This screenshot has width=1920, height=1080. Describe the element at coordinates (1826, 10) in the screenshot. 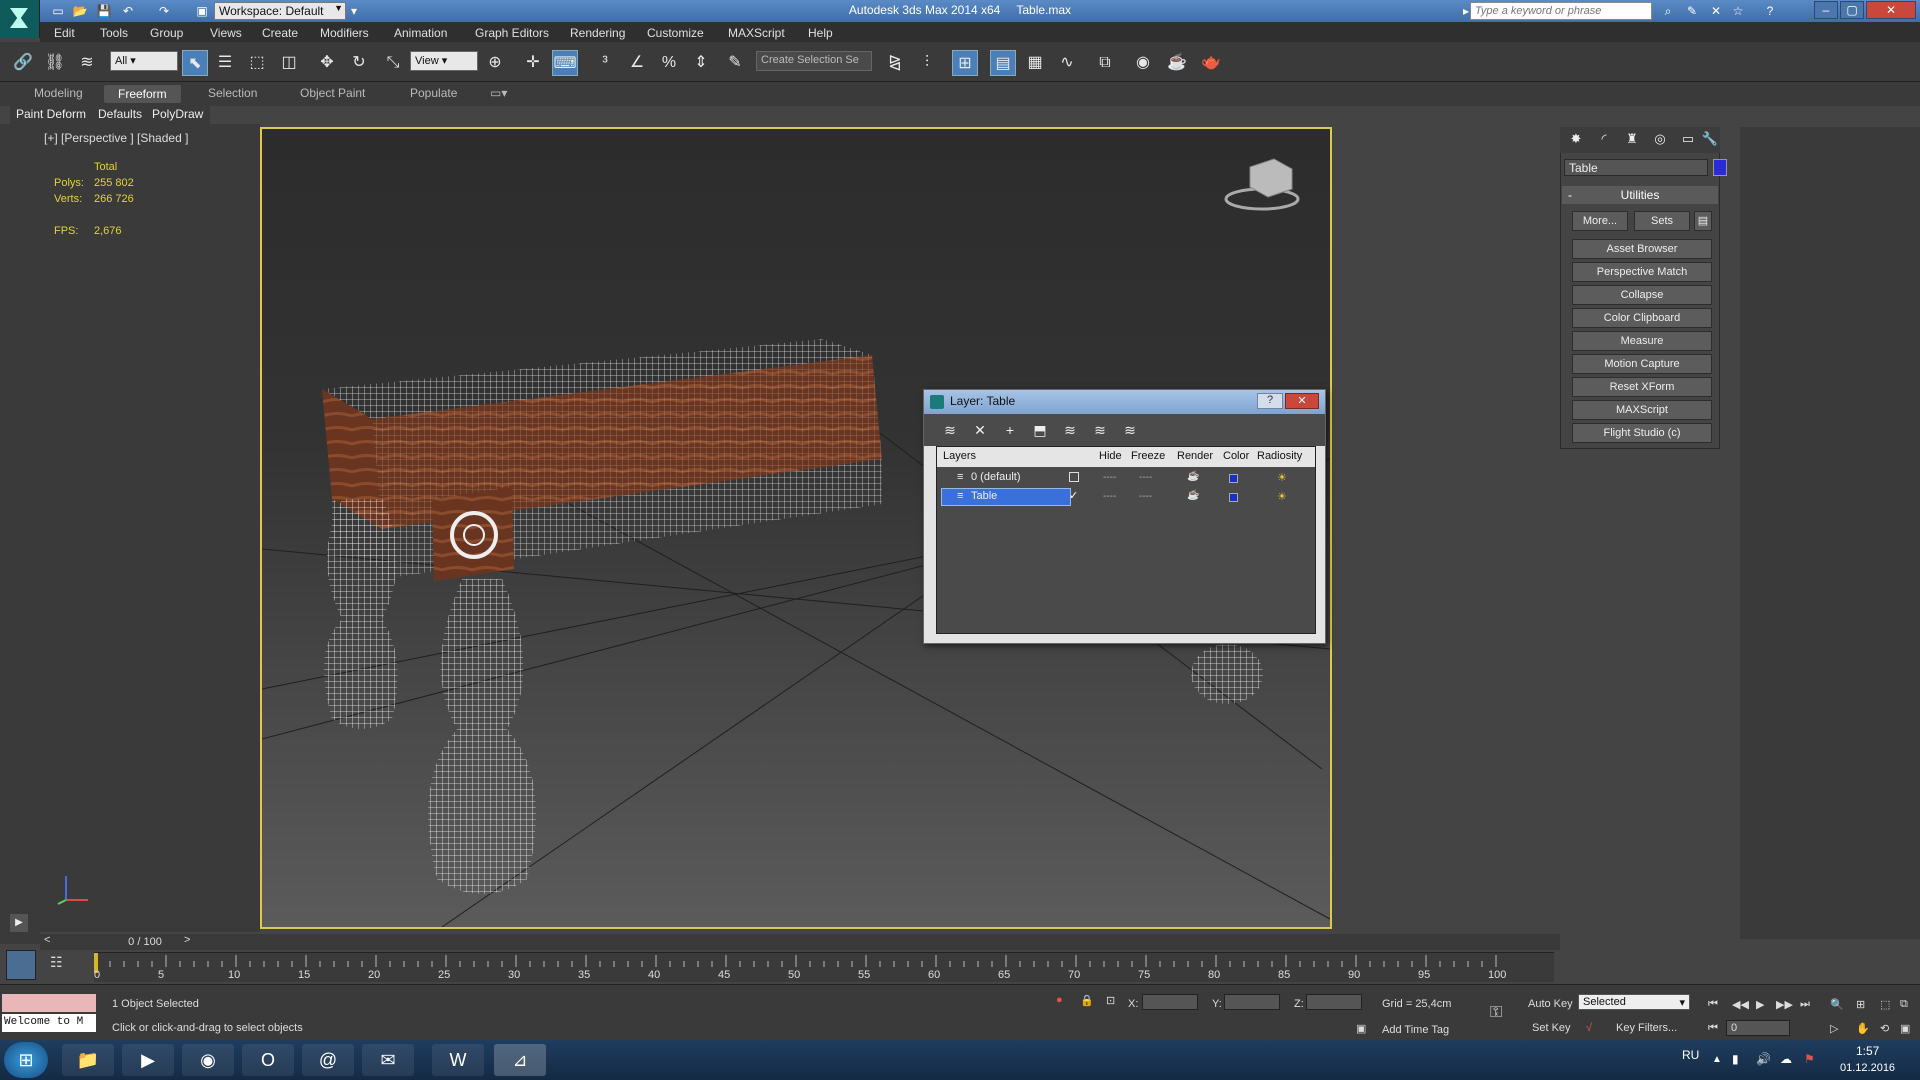

I see `minimize-button: –` at that location.